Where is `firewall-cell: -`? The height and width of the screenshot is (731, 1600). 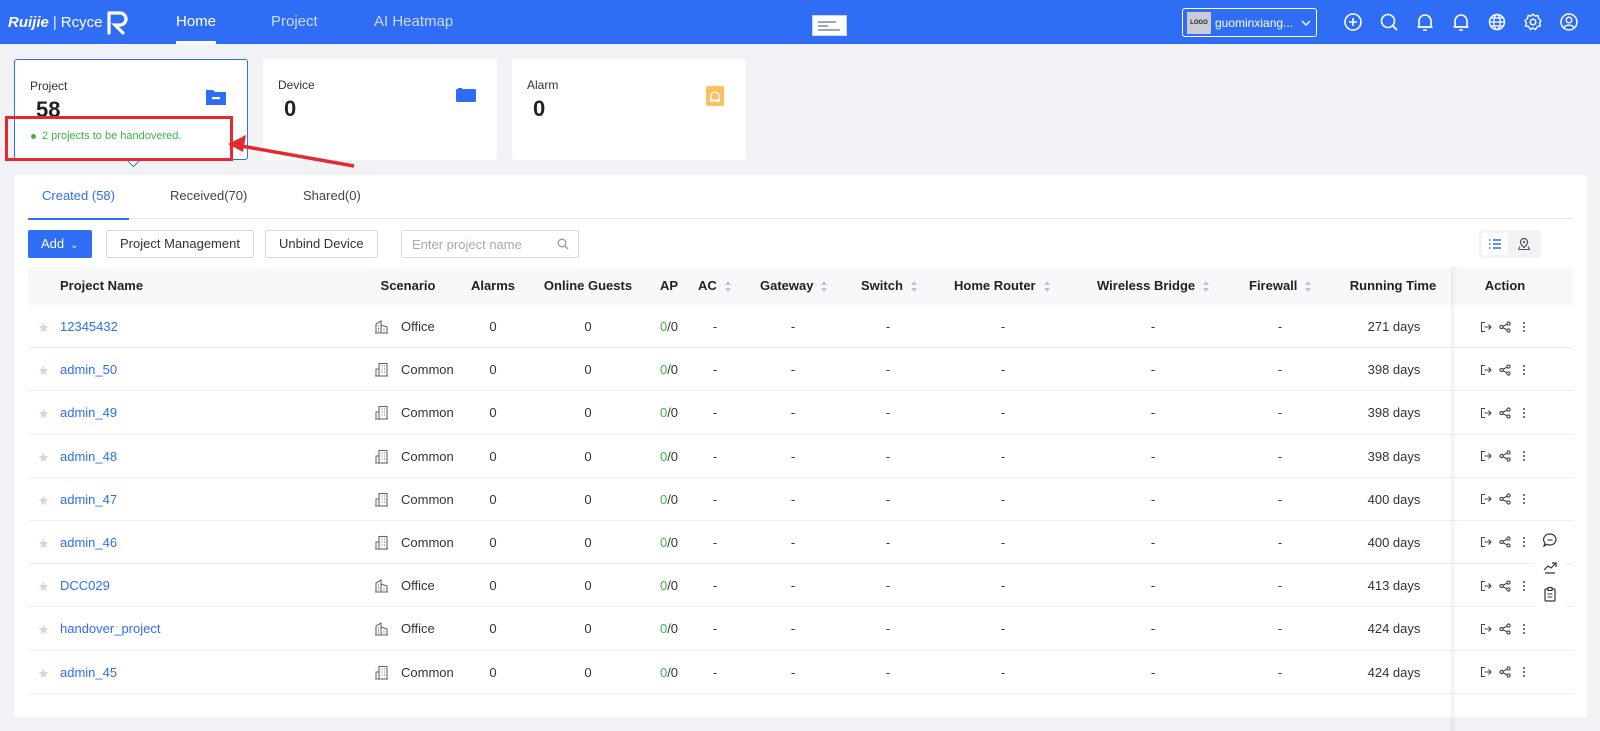 firewall-cell: - is located at coordinates (1280, 542).